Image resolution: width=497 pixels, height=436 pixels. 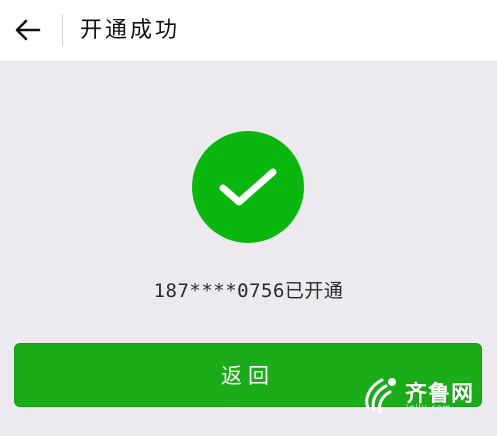 I want to click on activation-message: 187****0756已开通, so click(x=248, y=291).